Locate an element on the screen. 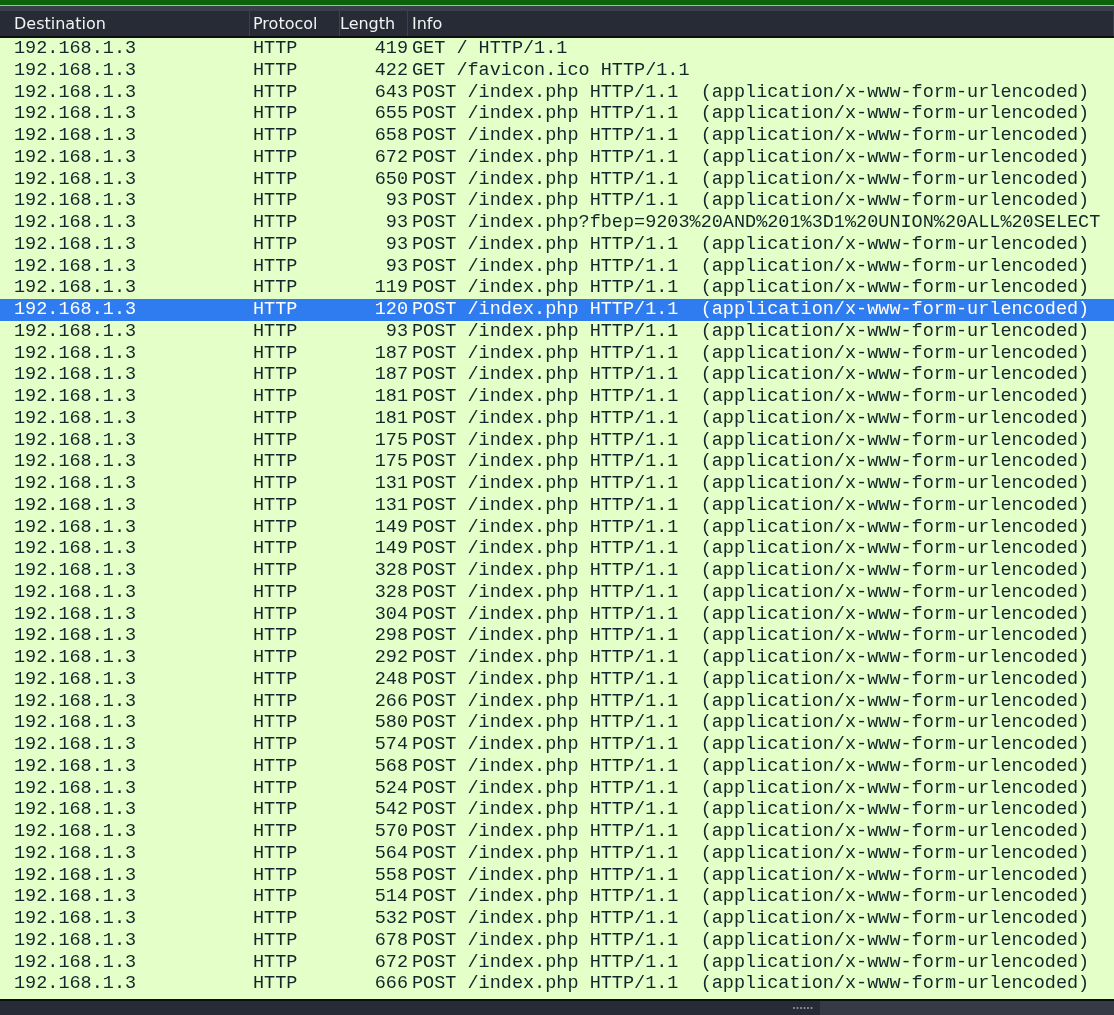 This screenshot has height=1015, width=1114. table-cell-text: 666 is located at coordinates (390, 984).